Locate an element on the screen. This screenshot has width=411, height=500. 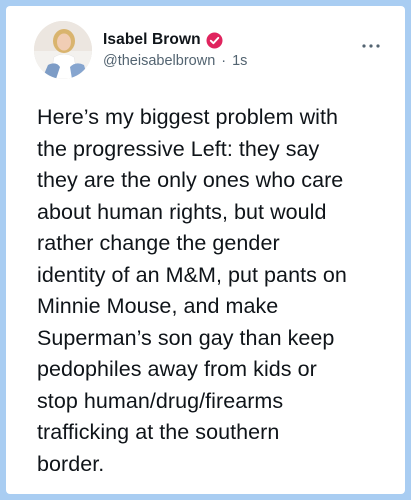
verified-badge-icon is located at coordinates (214, 40).